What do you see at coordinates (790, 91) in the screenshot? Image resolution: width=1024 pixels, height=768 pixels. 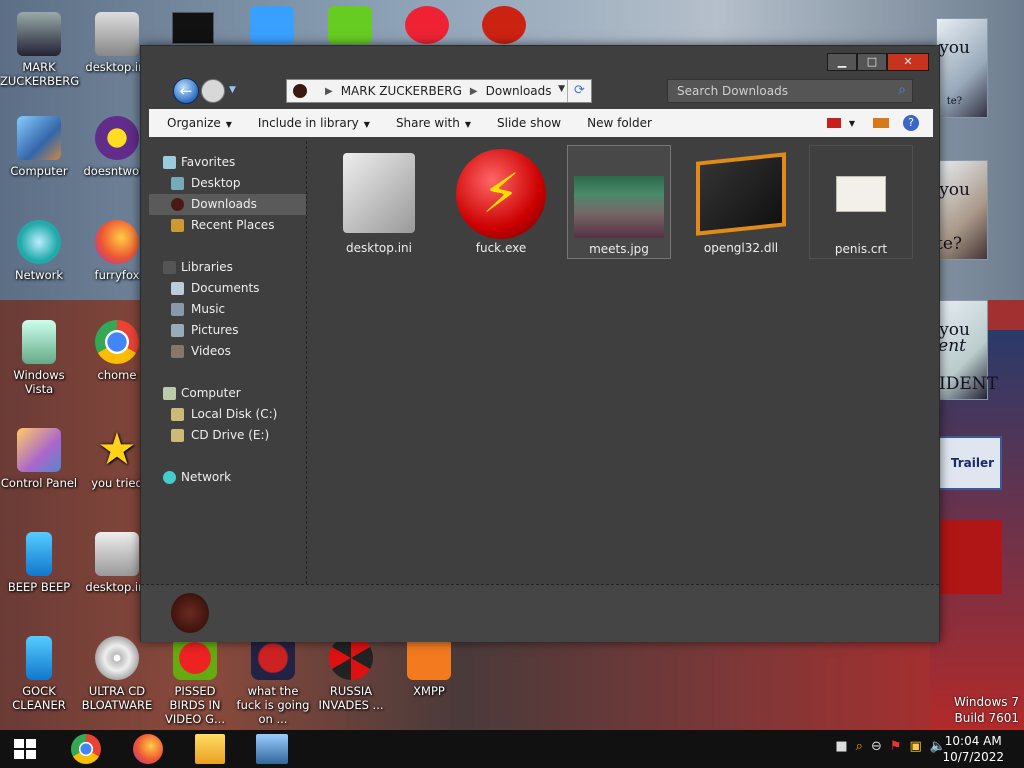 I see `search-input: Search Downloads ⌕` at bounding box center [790, 91].